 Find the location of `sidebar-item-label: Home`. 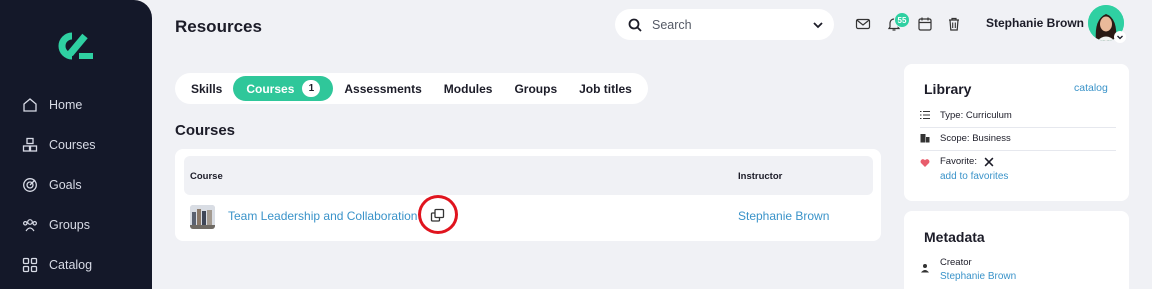

sidebar-item-label: Home is located at coordinates (66, 105).